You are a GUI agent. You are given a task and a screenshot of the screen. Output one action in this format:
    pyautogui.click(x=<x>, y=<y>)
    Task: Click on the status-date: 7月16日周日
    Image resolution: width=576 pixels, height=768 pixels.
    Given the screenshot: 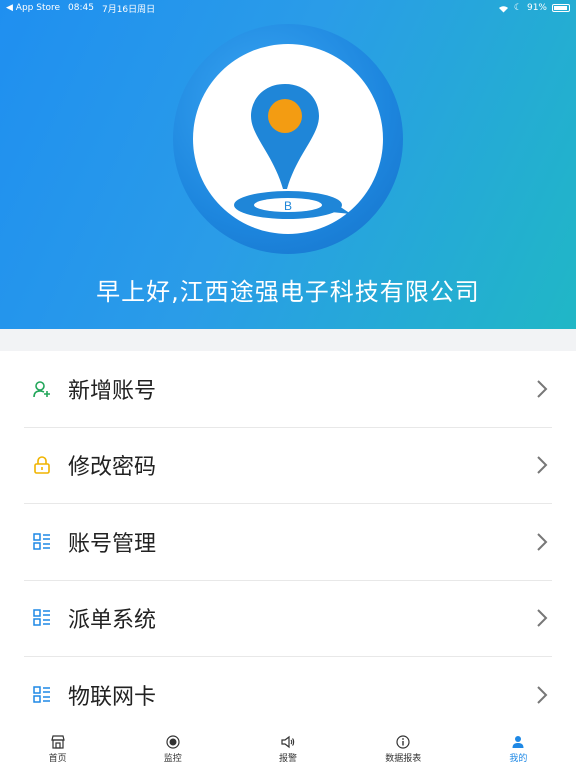 What is the action you would take?
    pyautogui.click(x=128, y=9)
    